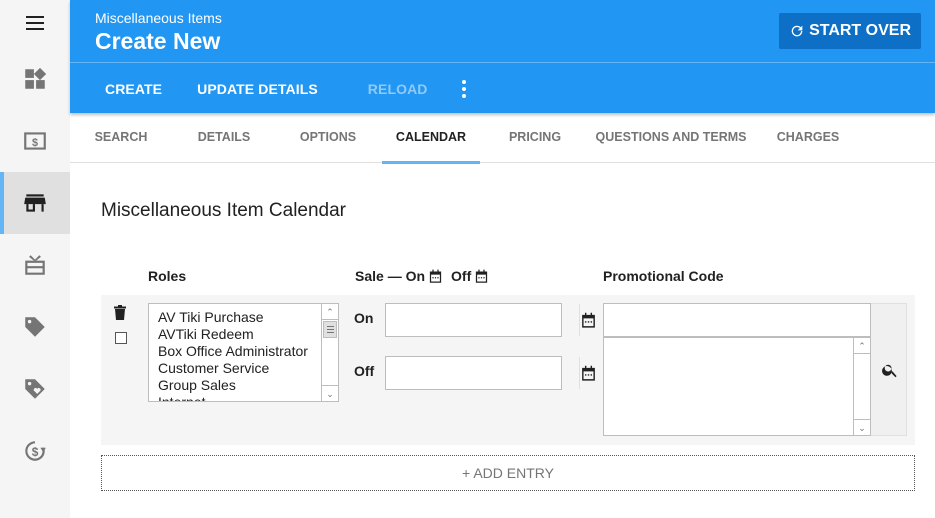 The width and height of the screenshot is (935, 518). What do you see at coordinates (364, 318) in the screenshot?
I see `sale-on-field-label: On` at bounding box center [364, 318].